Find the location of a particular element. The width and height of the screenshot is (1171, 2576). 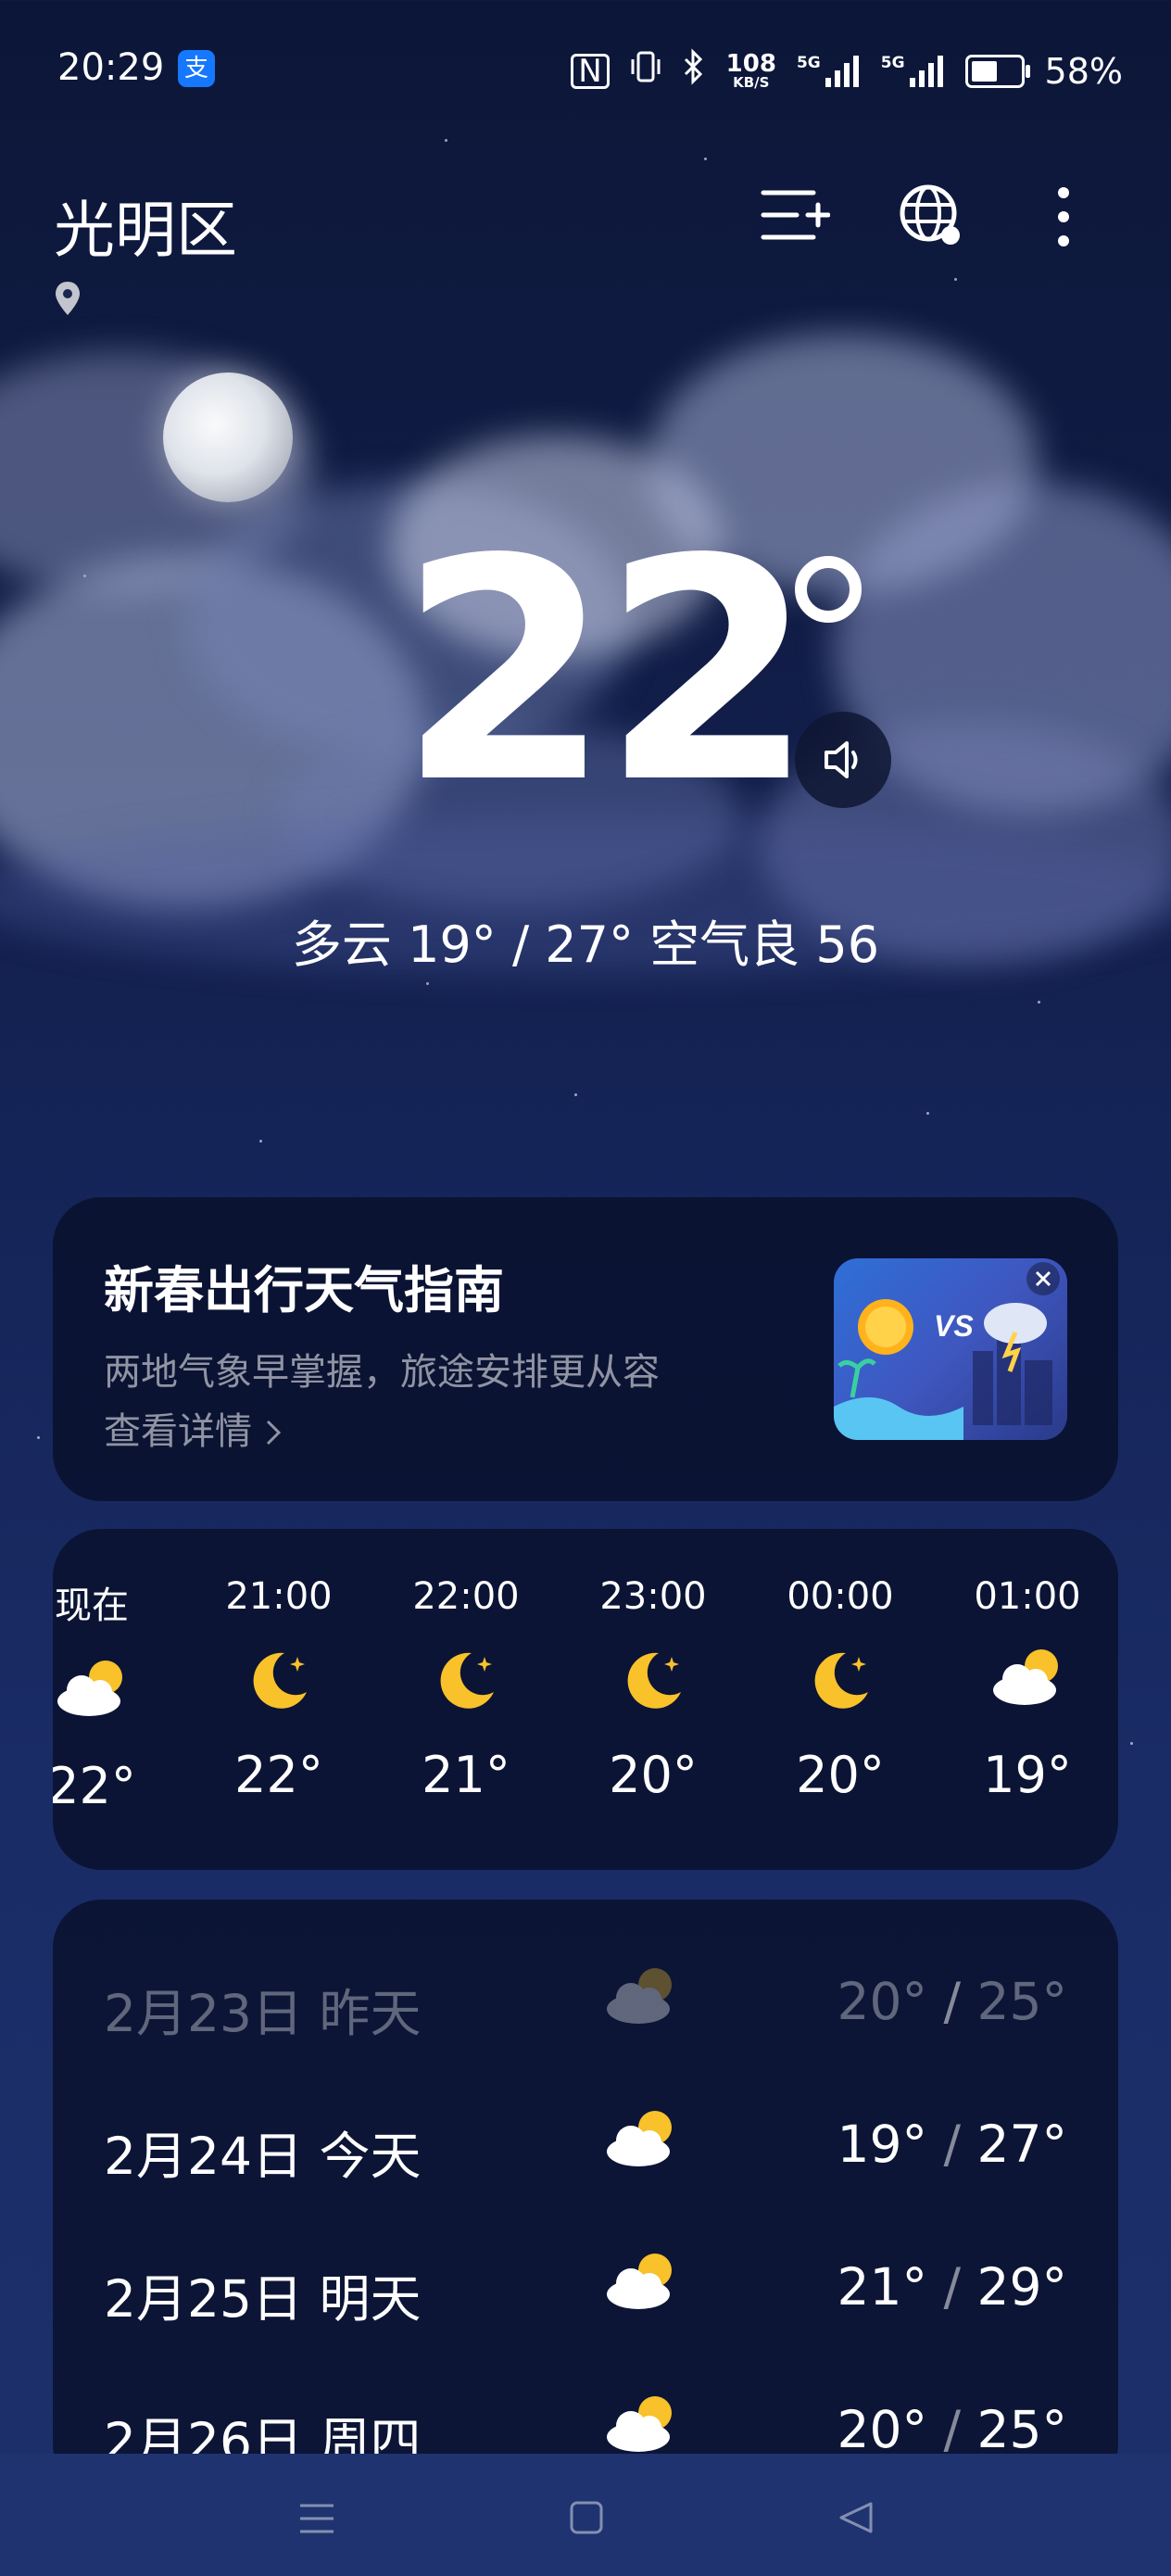

close-icon is located at coordinates (1043, 1278).